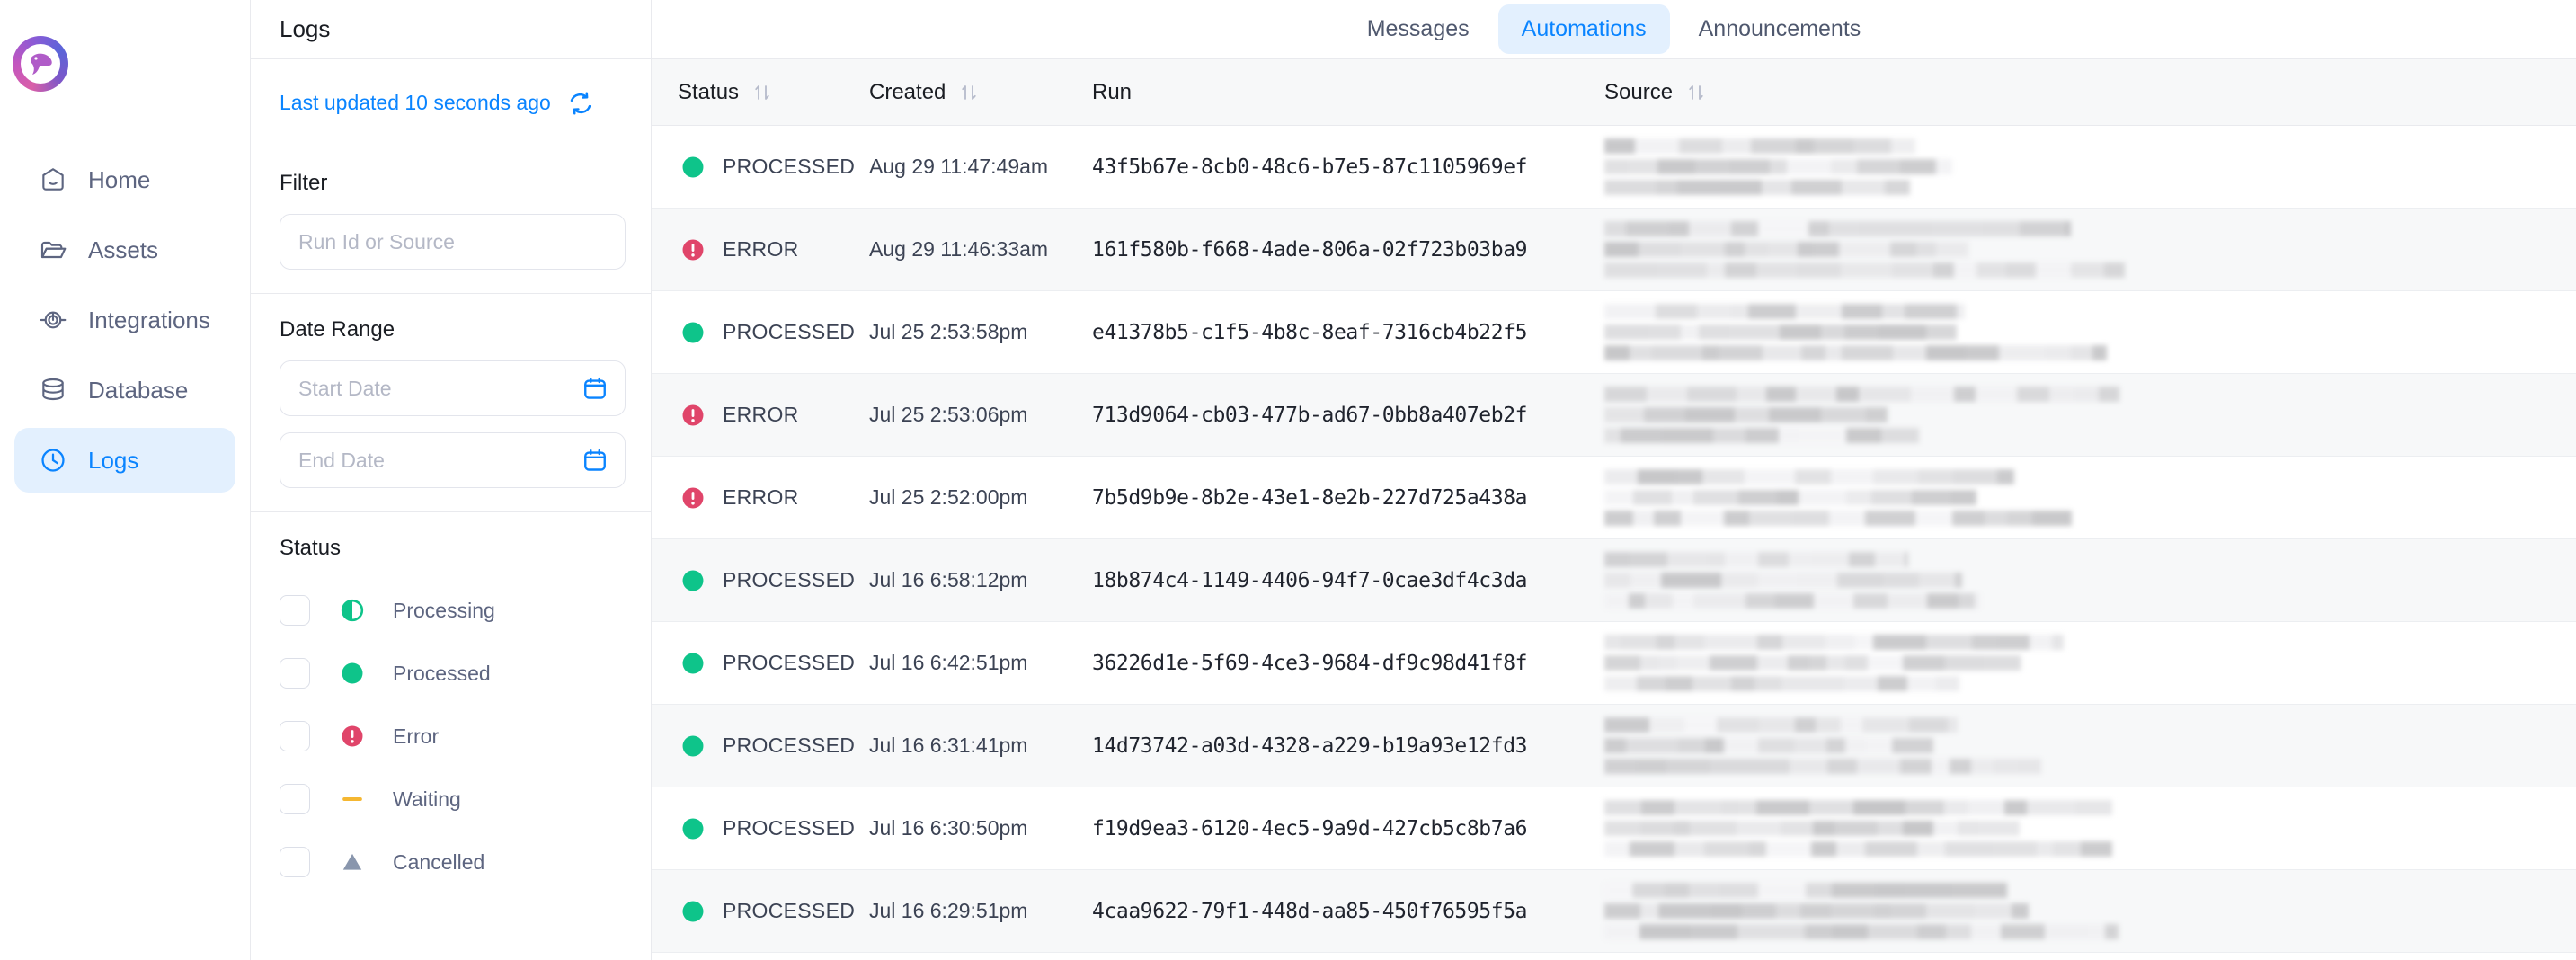 The image size is (2576, 960). Describe the element at coordinates (453, 242) in the screenshot. I see `search-input: Run Id or Source` at that location.